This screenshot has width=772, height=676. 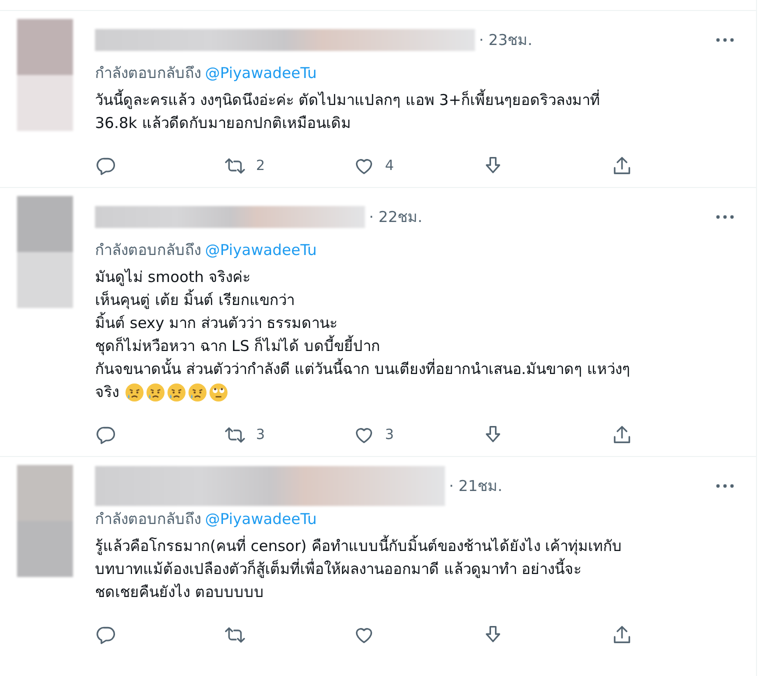 I want to click on timestamp: · 21ชม., so click(x=475, y=486).